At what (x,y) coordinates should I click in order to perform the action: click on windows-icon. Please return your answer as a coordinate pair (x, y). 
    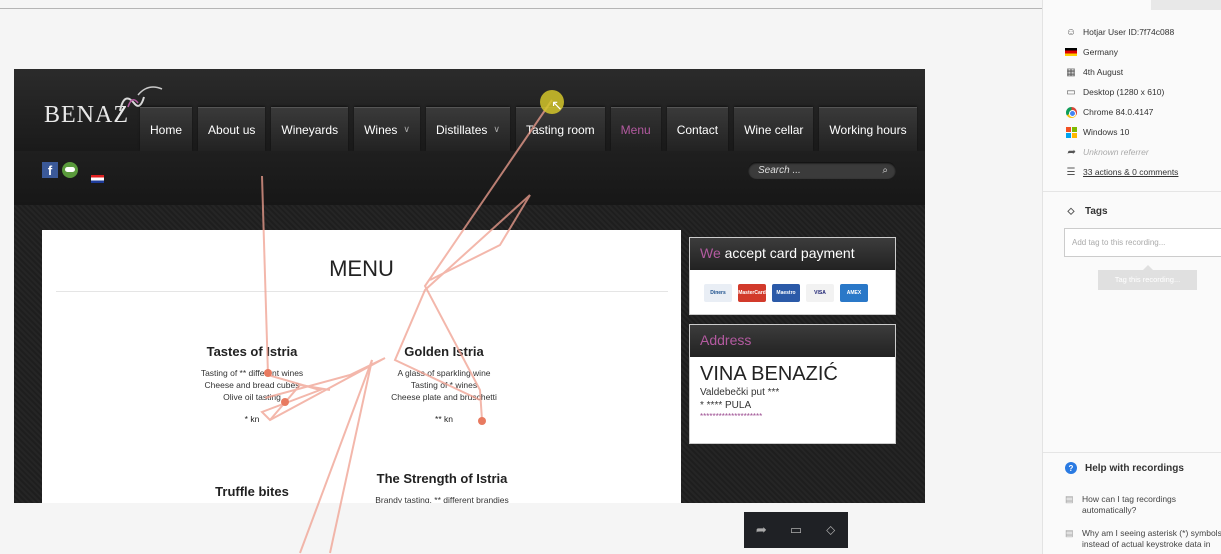
    Looking at the image, I should click on (1071, 132).